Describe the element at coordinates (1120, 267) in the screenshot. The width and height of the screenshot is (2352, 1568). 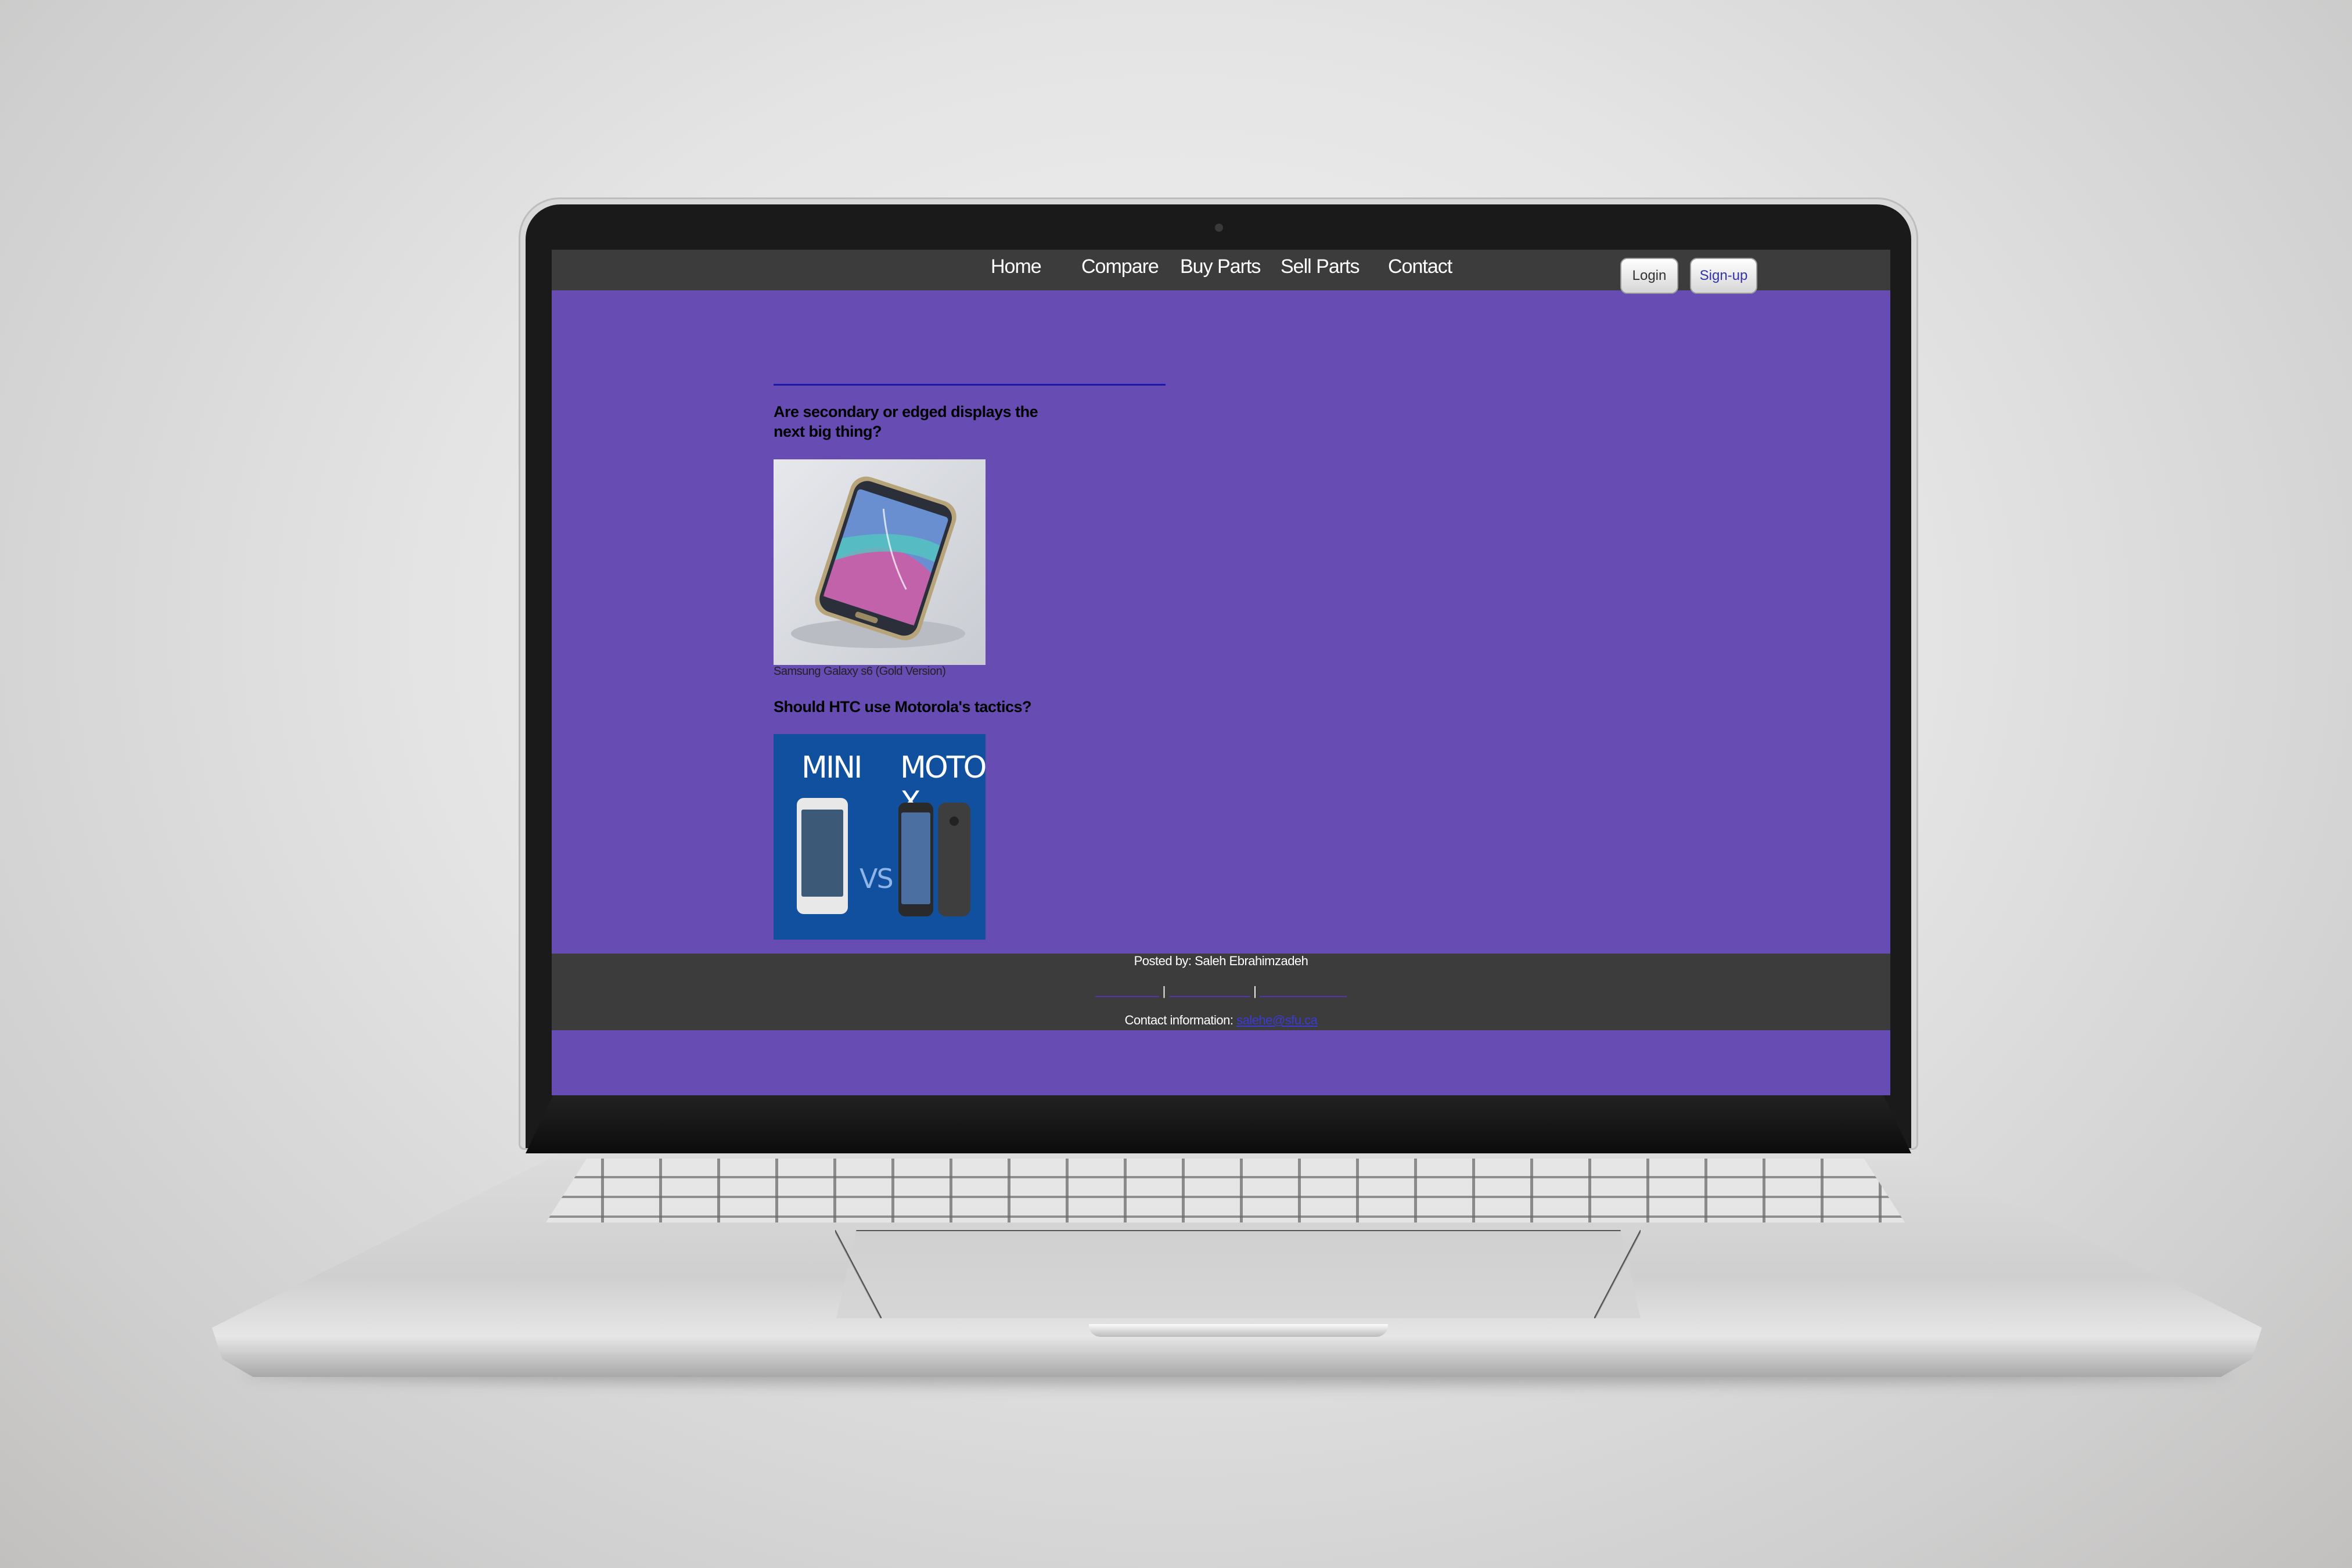
I see `nav-compare: Compare` at that location.